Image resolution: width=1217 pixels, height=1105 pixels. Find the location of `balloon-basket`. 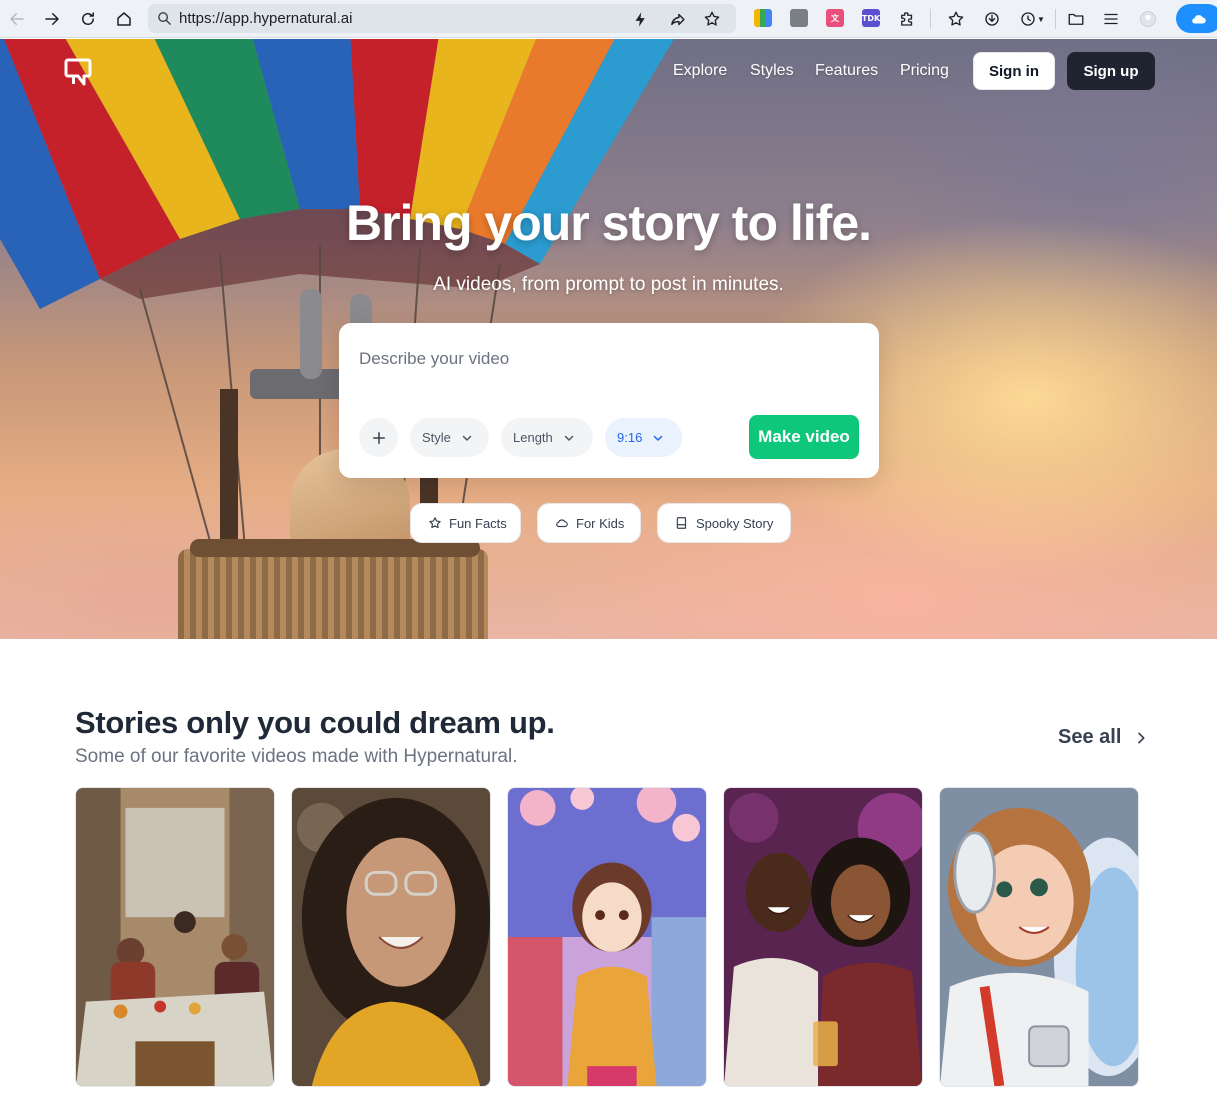

balloon-basket is located at coordinates (333, 594).